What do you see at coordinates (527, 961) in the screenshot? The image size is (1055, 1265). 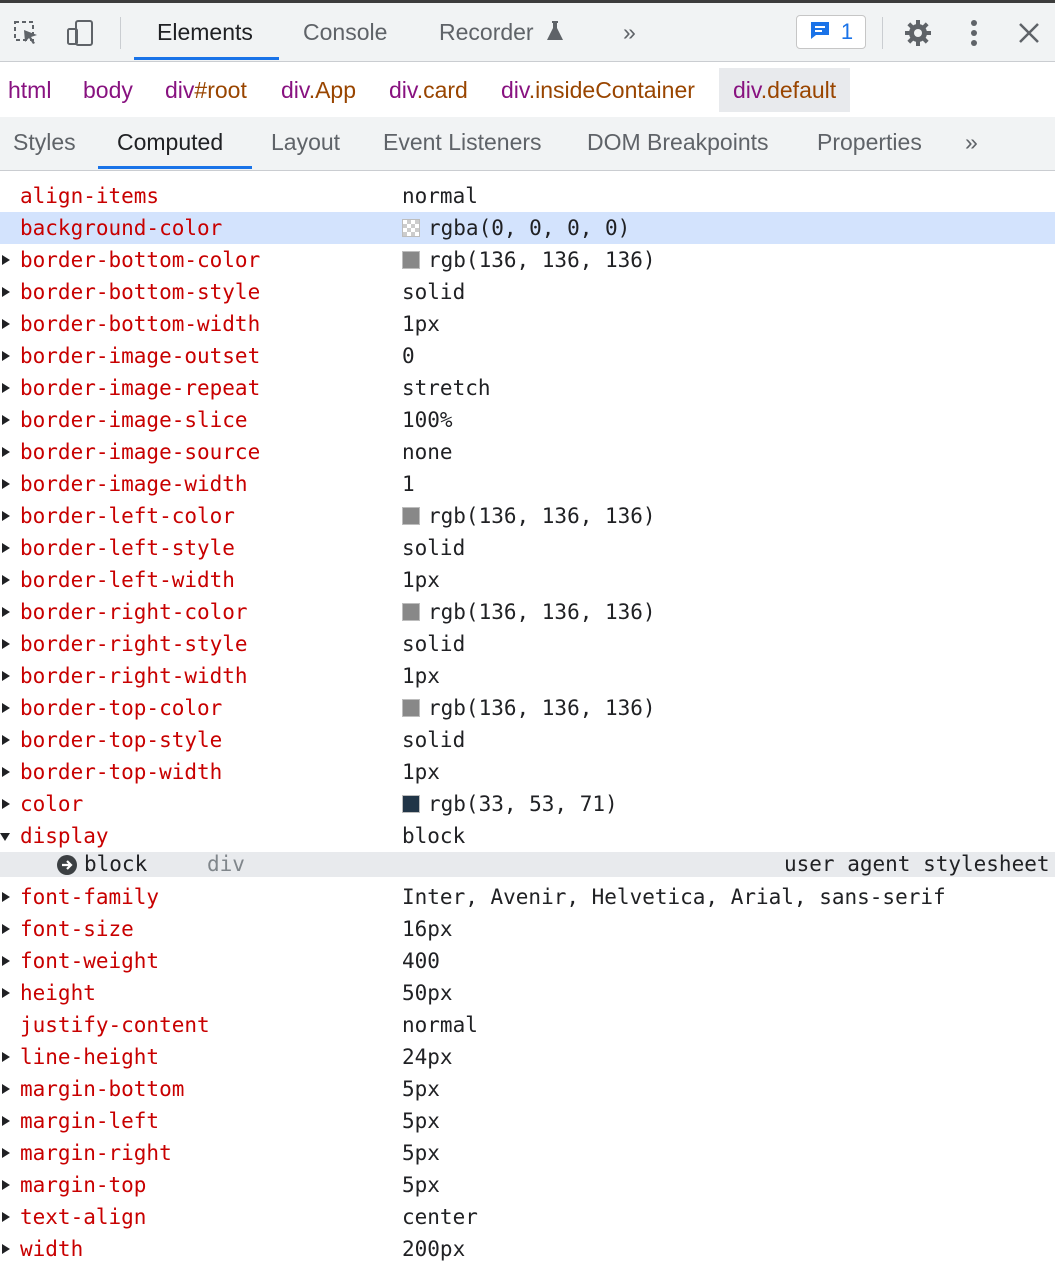 I see `property-row: font-weight 400` at bounding box center [527, 961].